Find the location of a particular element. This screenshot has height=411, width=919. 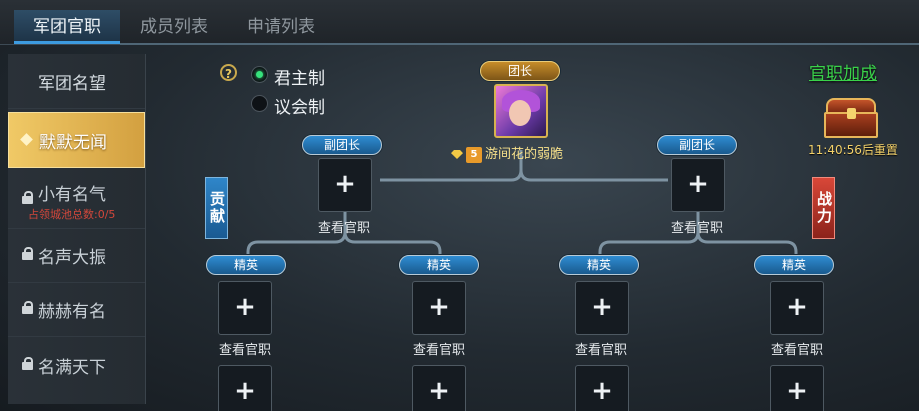

contribution-banner: 贡献 is located at coordinates (216, 208).